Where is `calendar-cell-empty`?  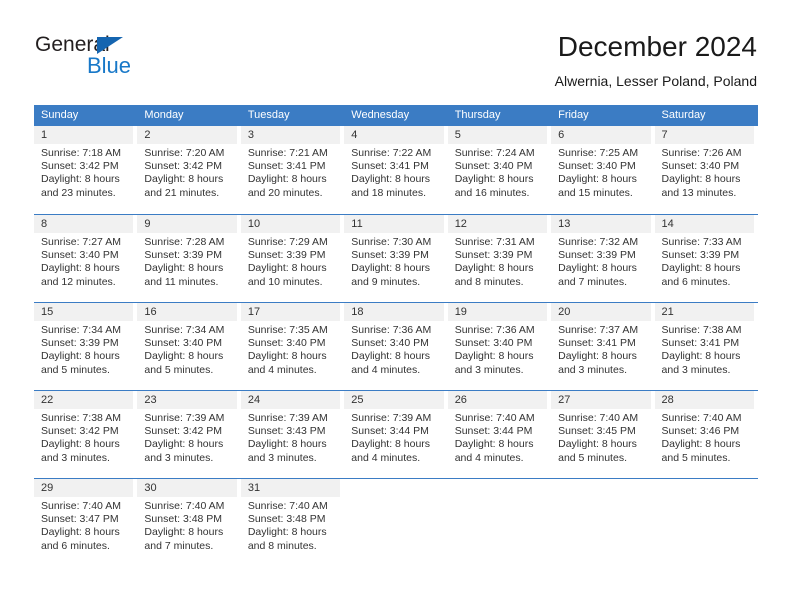 calendar-cell-empty is located at coordinates (395, 522).